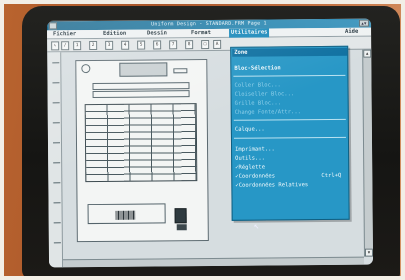 This screenshot has width=405, height=280. Describe the element at coordinates (255, 176) in the screenshot. I see `menu-item-coordonnees-label: ✓Coordonnées` at that location.